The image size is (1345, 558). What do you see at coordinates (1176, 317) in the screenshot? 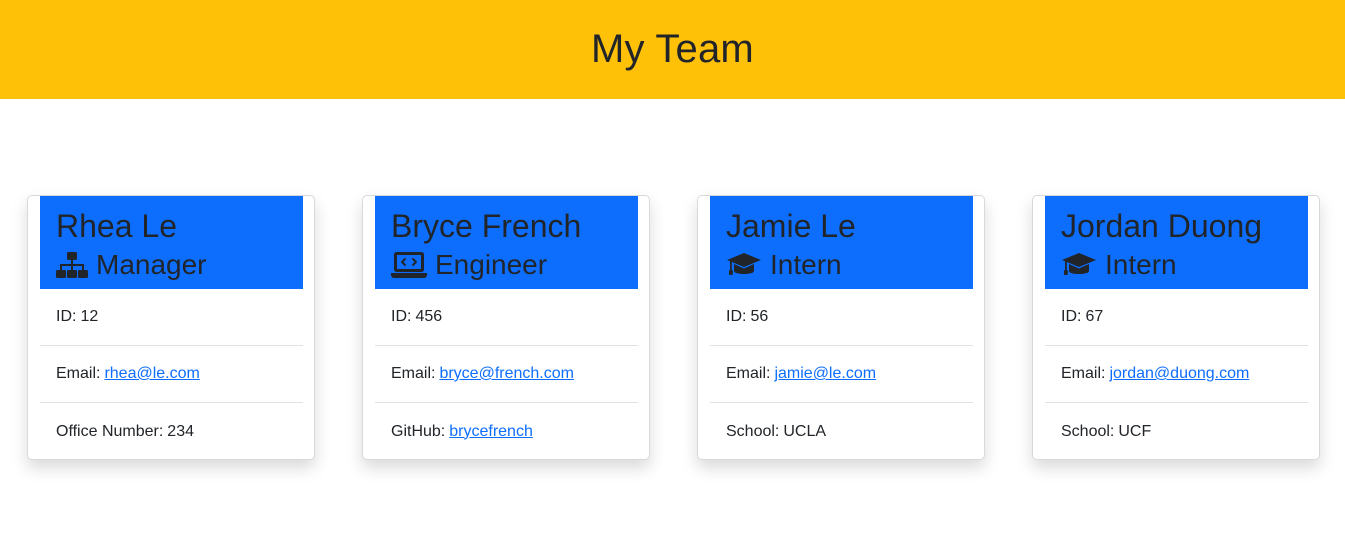
I see `employee-id-row: ID: 67` at bounding box center [1176, 317].